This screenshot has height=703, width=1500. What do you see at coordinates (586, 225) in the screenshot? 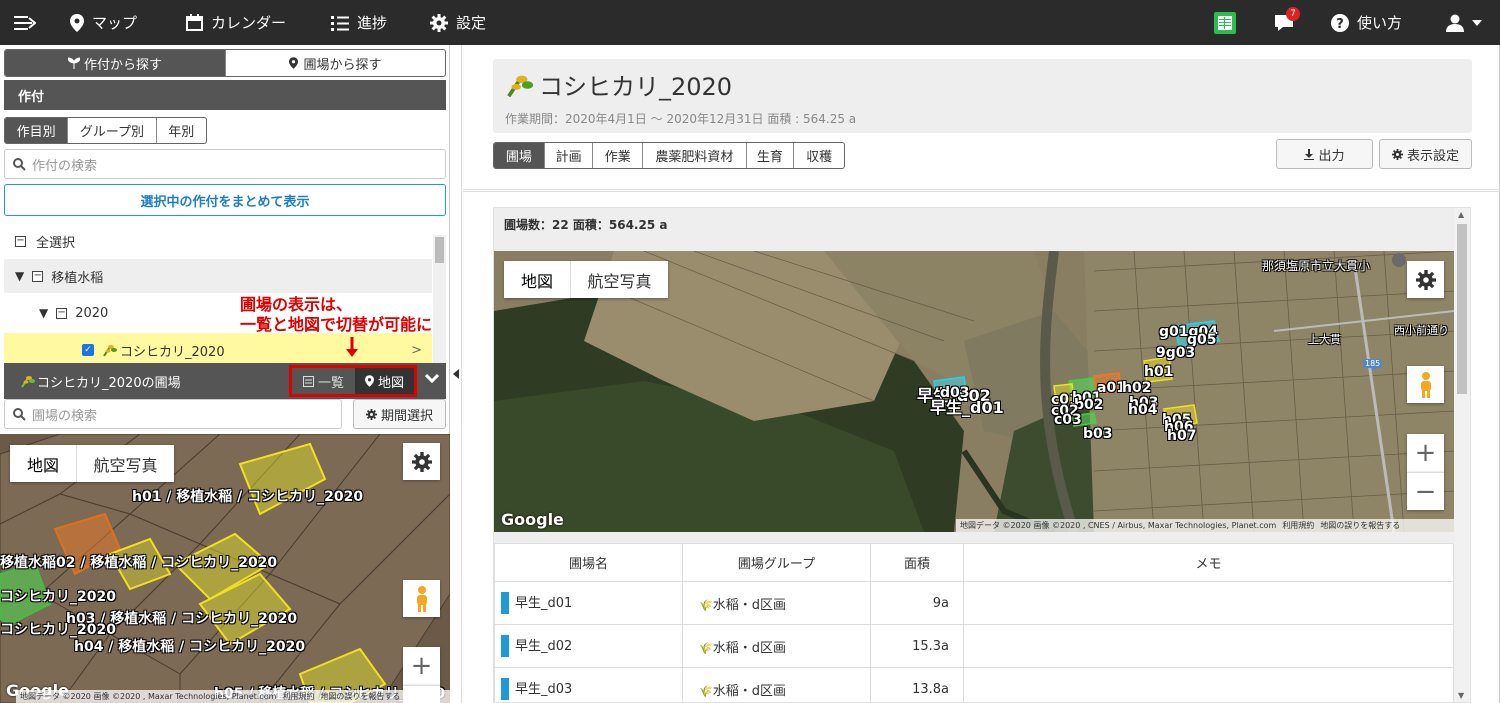
I see `fields-summary: 圃場数：22 面積：564.25 a` at bounding box center [586, 225].